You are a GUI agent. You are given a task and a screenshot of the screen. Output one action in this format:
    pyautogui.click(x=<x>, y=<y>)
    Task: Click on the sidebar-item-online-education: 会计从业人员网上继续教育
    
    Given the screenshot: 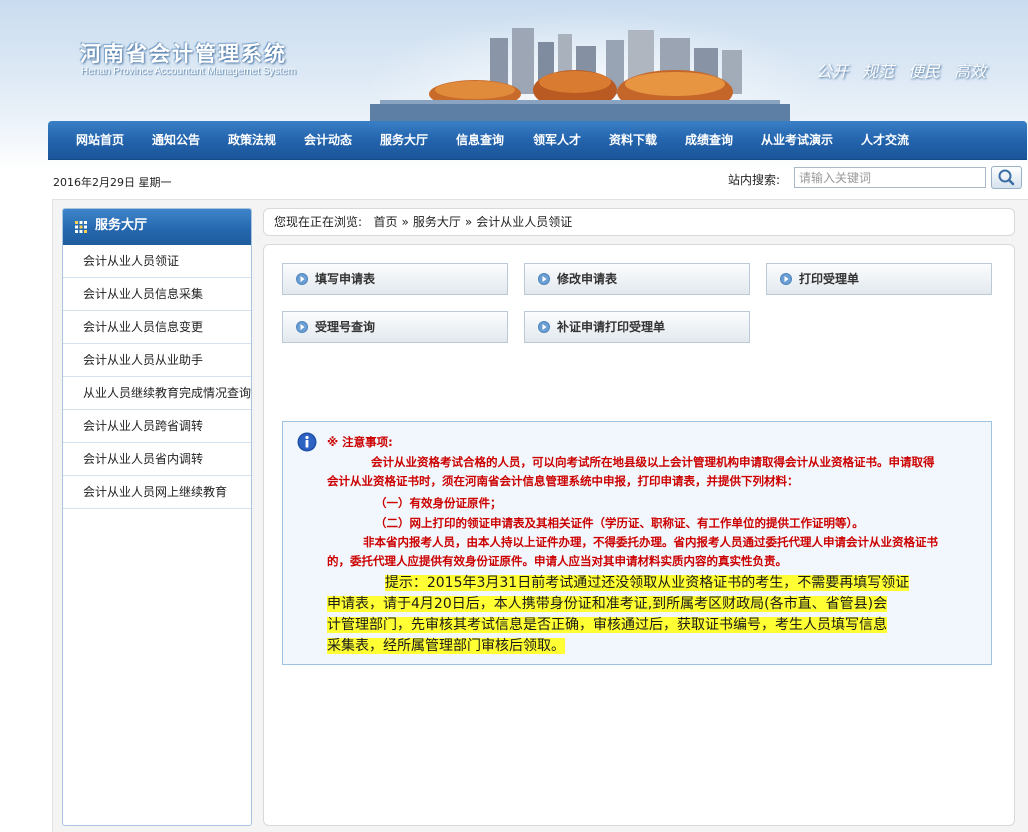 What is the action you would take?
    pyautogui.click(x=157, y=492)
    